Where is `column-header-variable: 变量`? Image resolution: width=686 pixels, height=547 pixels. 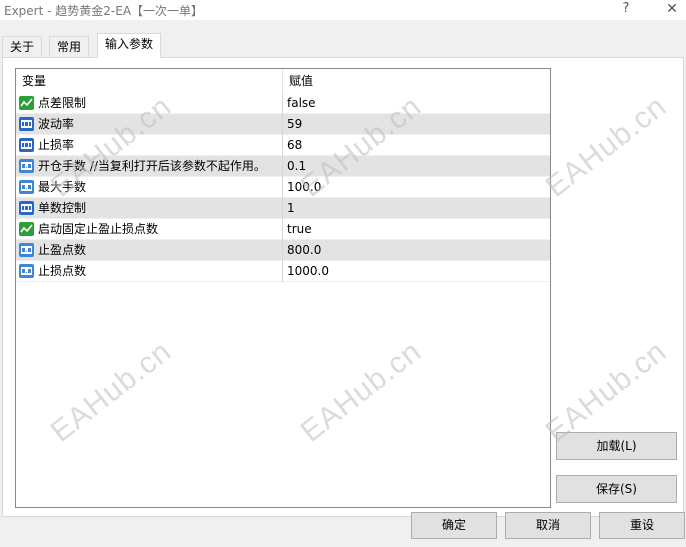
column-header-variable: 变量 is located at coordinates (34, 81).